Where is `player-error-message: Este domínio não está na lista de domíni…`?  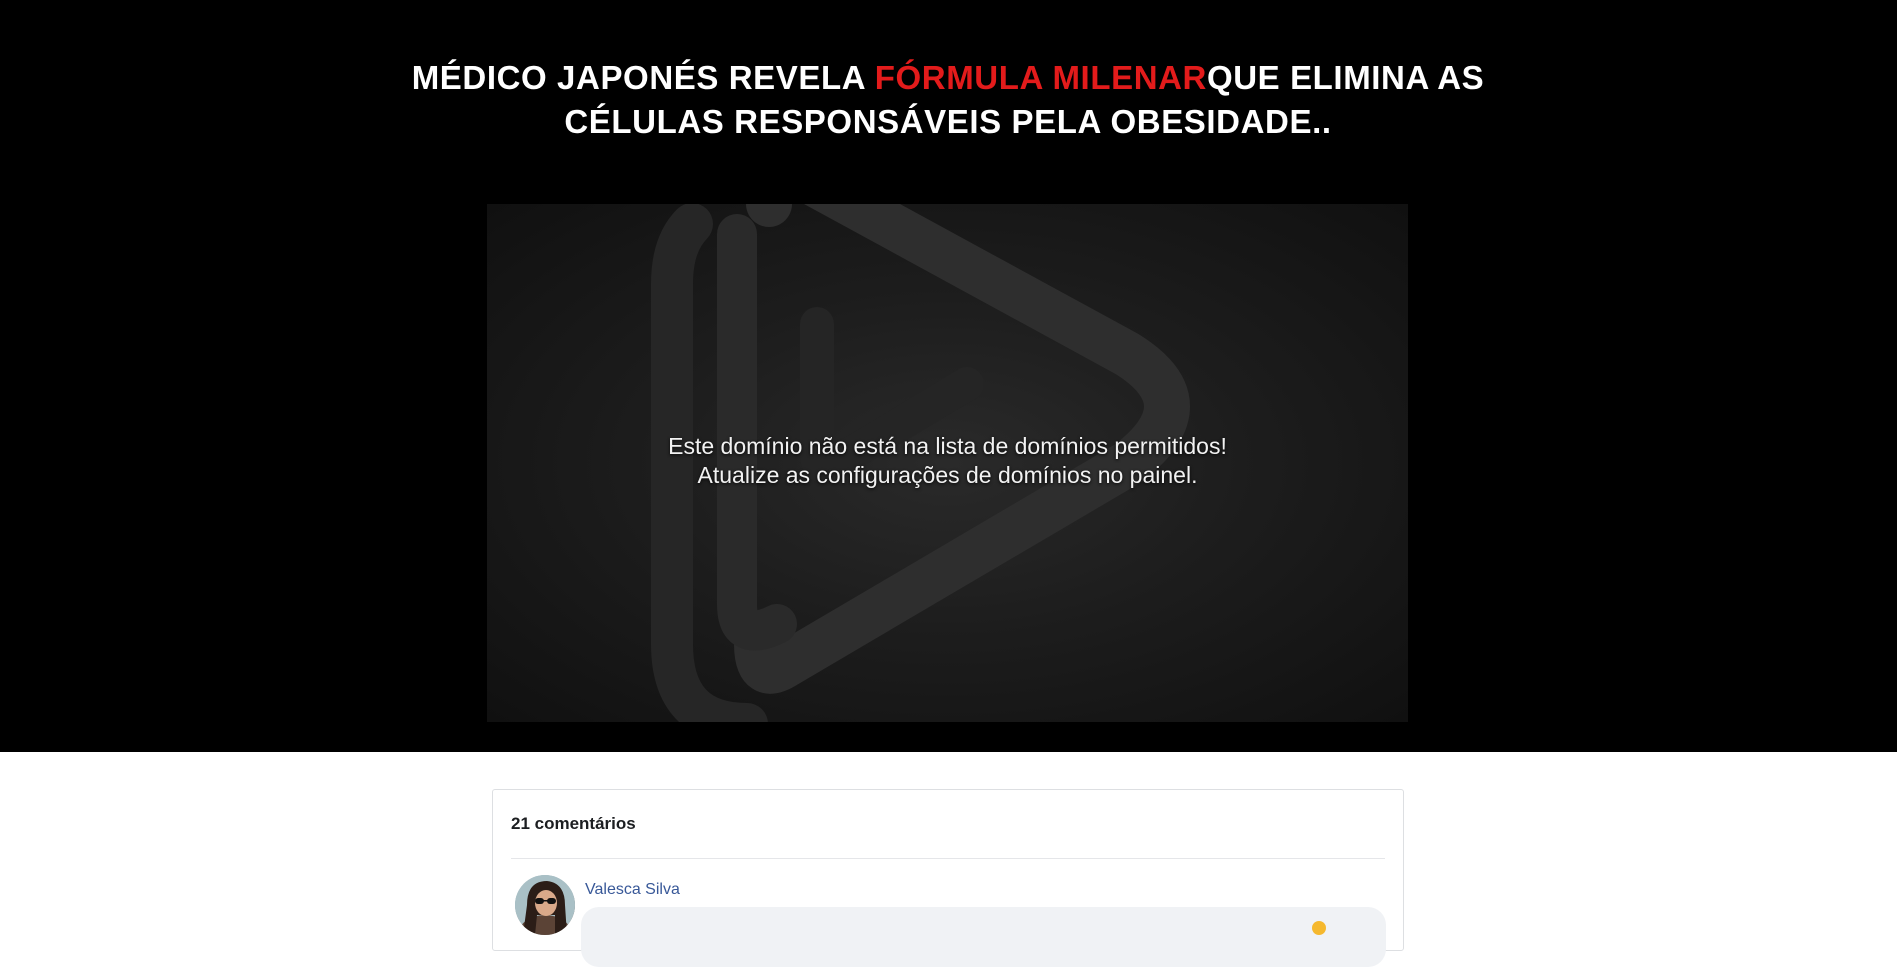 player-error-message: Este domínio não está na lista de domíni… is located at coordinates (947, 461).